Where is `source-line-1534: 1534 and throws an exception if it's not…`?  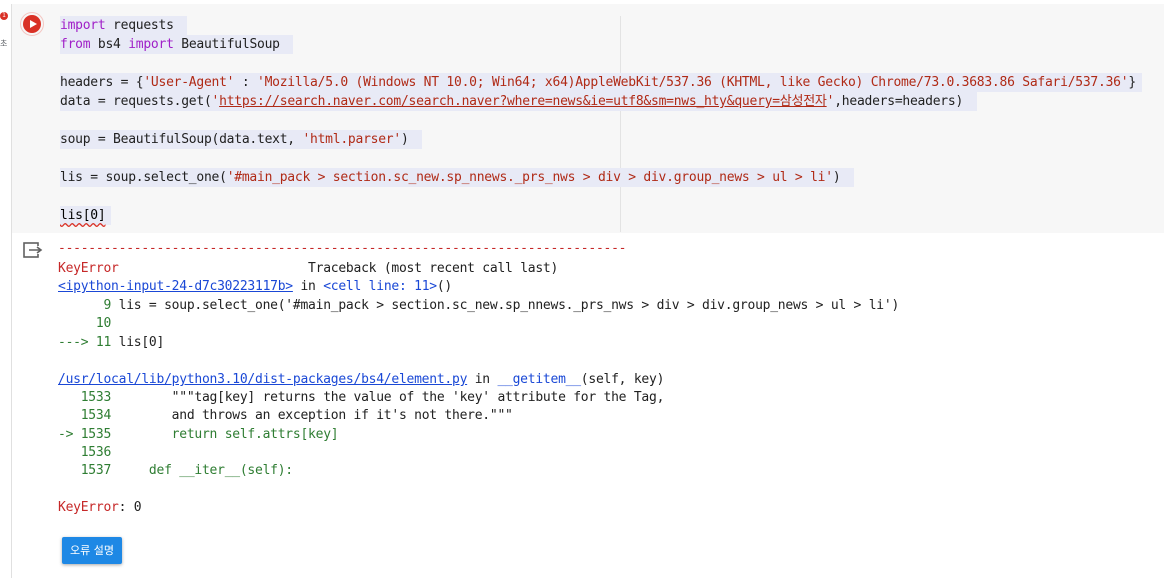 source-line-1534: 1534 and throws an exception if it's not… is located at coordinates (285, 416).